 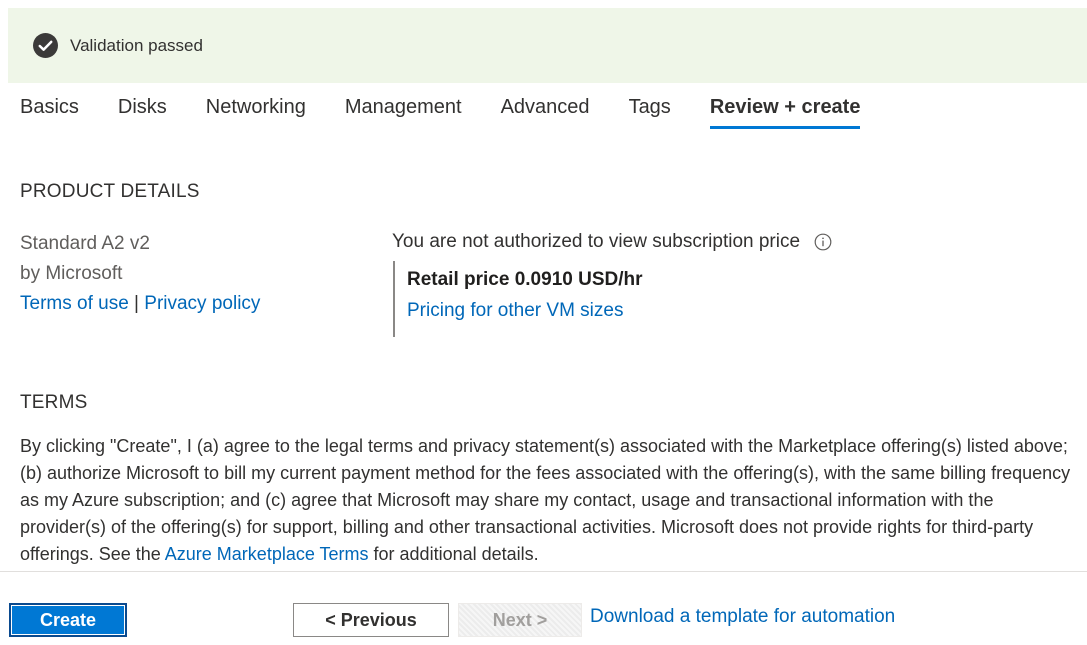 What do you see at coordinates (74, 303) in the screenshot?
I see `terms-of-use-link: Terms of use` at bounding box center [74, 303].